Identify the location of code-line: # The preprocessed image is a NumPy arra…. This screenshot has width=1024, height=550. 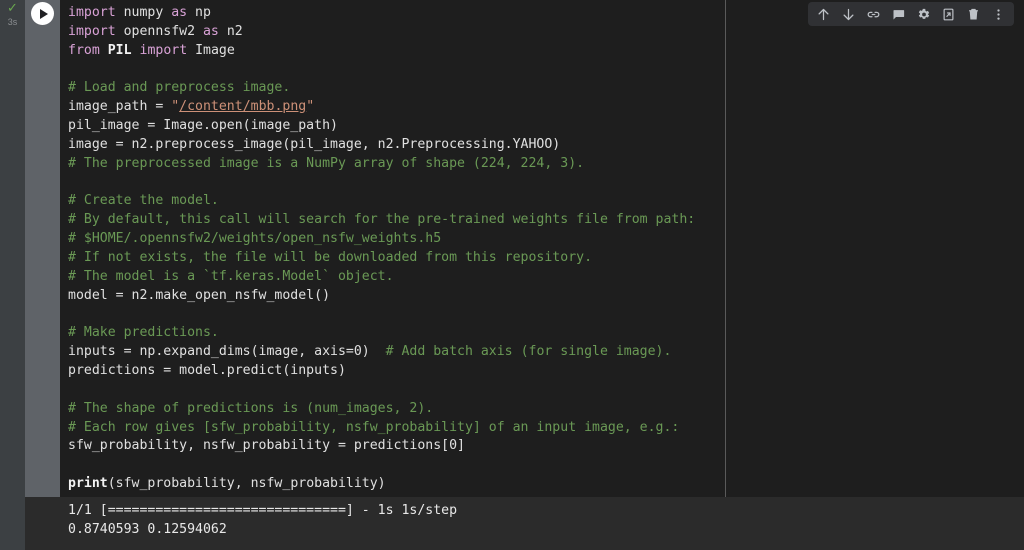
(381, 164).